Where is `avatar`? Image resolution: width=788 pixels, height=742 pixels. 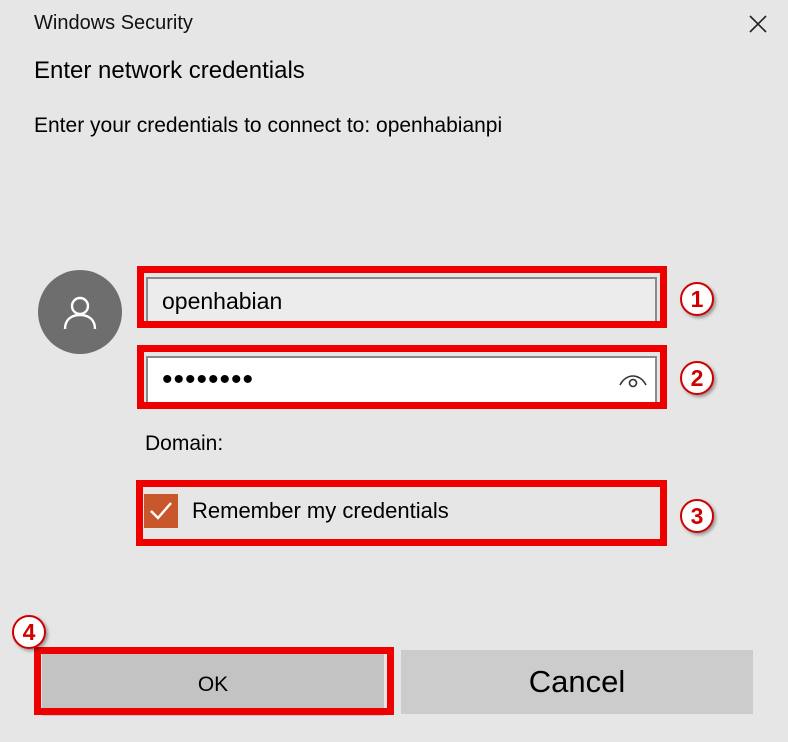 avatar is located at coordinates (80, 312).